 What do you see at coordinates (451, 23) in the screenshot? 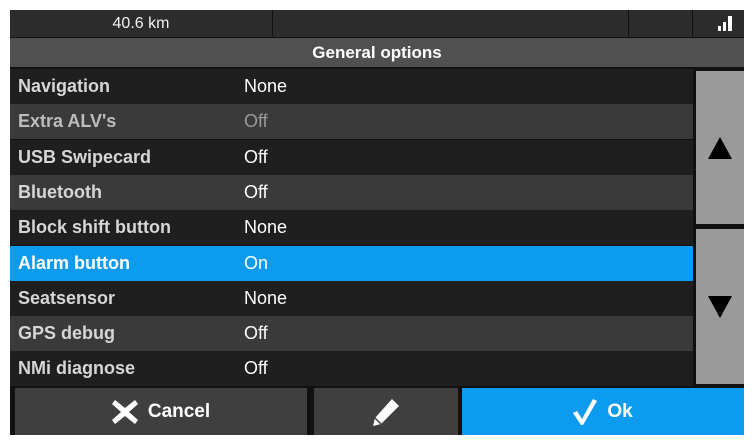
I see `status-cell-empty` at bounding box center [451, 23].